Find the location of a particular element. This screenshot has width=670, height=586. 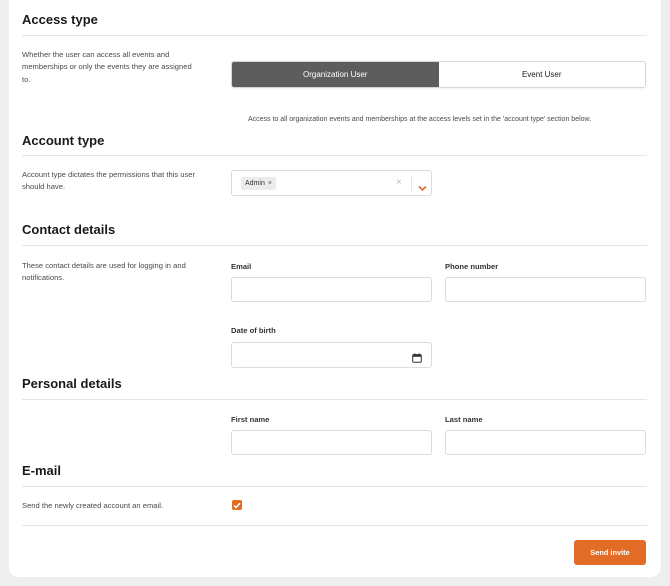

access-type-heading: Access type is located at coordinates (60, 19).